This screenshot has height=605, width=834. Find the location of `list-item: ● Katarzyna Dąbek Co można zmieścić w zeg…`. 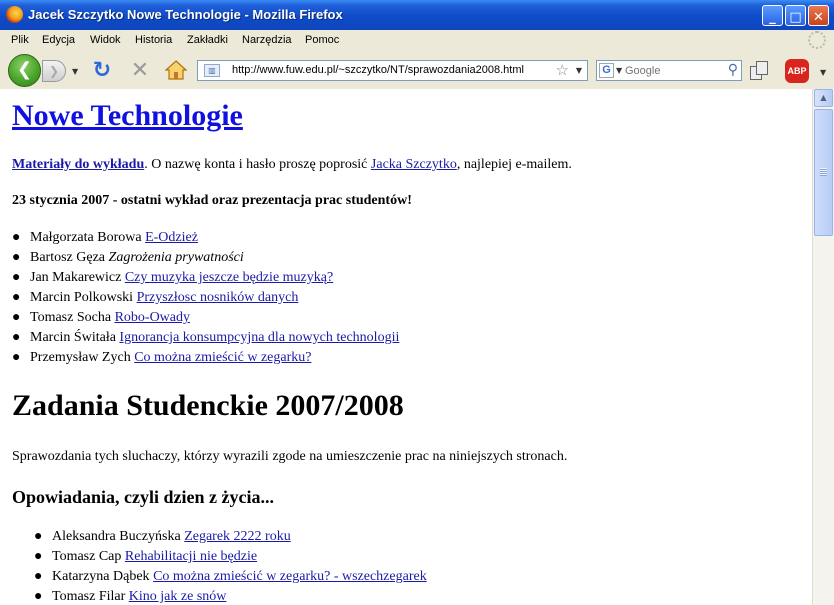

list-item: ● Katarzyna Dąbek Co można zmieścić w zeg… is located at coordinates (230, 577).